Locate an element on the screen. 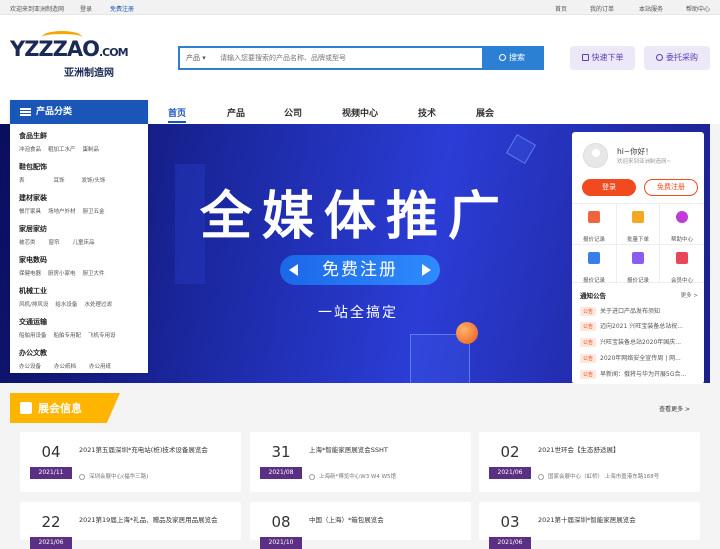 The image size is (720, 549). notice-title: 通知公告 is located at coordinates (593, 296).